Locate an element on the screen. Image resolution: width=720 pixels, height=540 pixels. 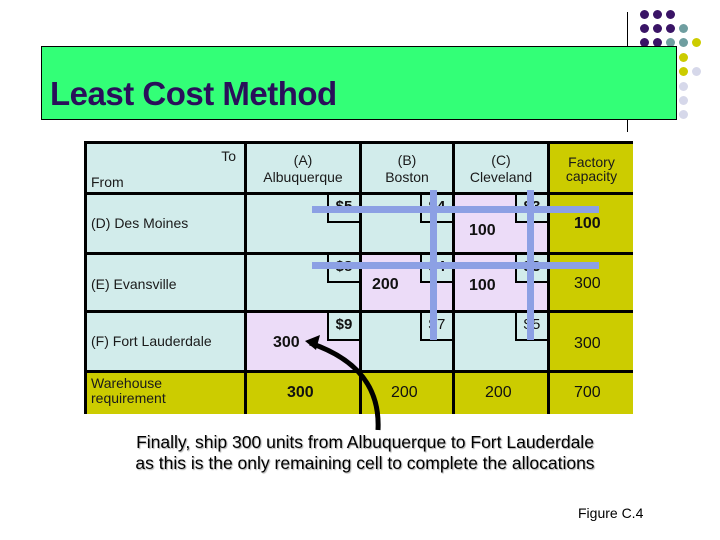
column-name: Albuquerque is located at coordinates (303, 177).